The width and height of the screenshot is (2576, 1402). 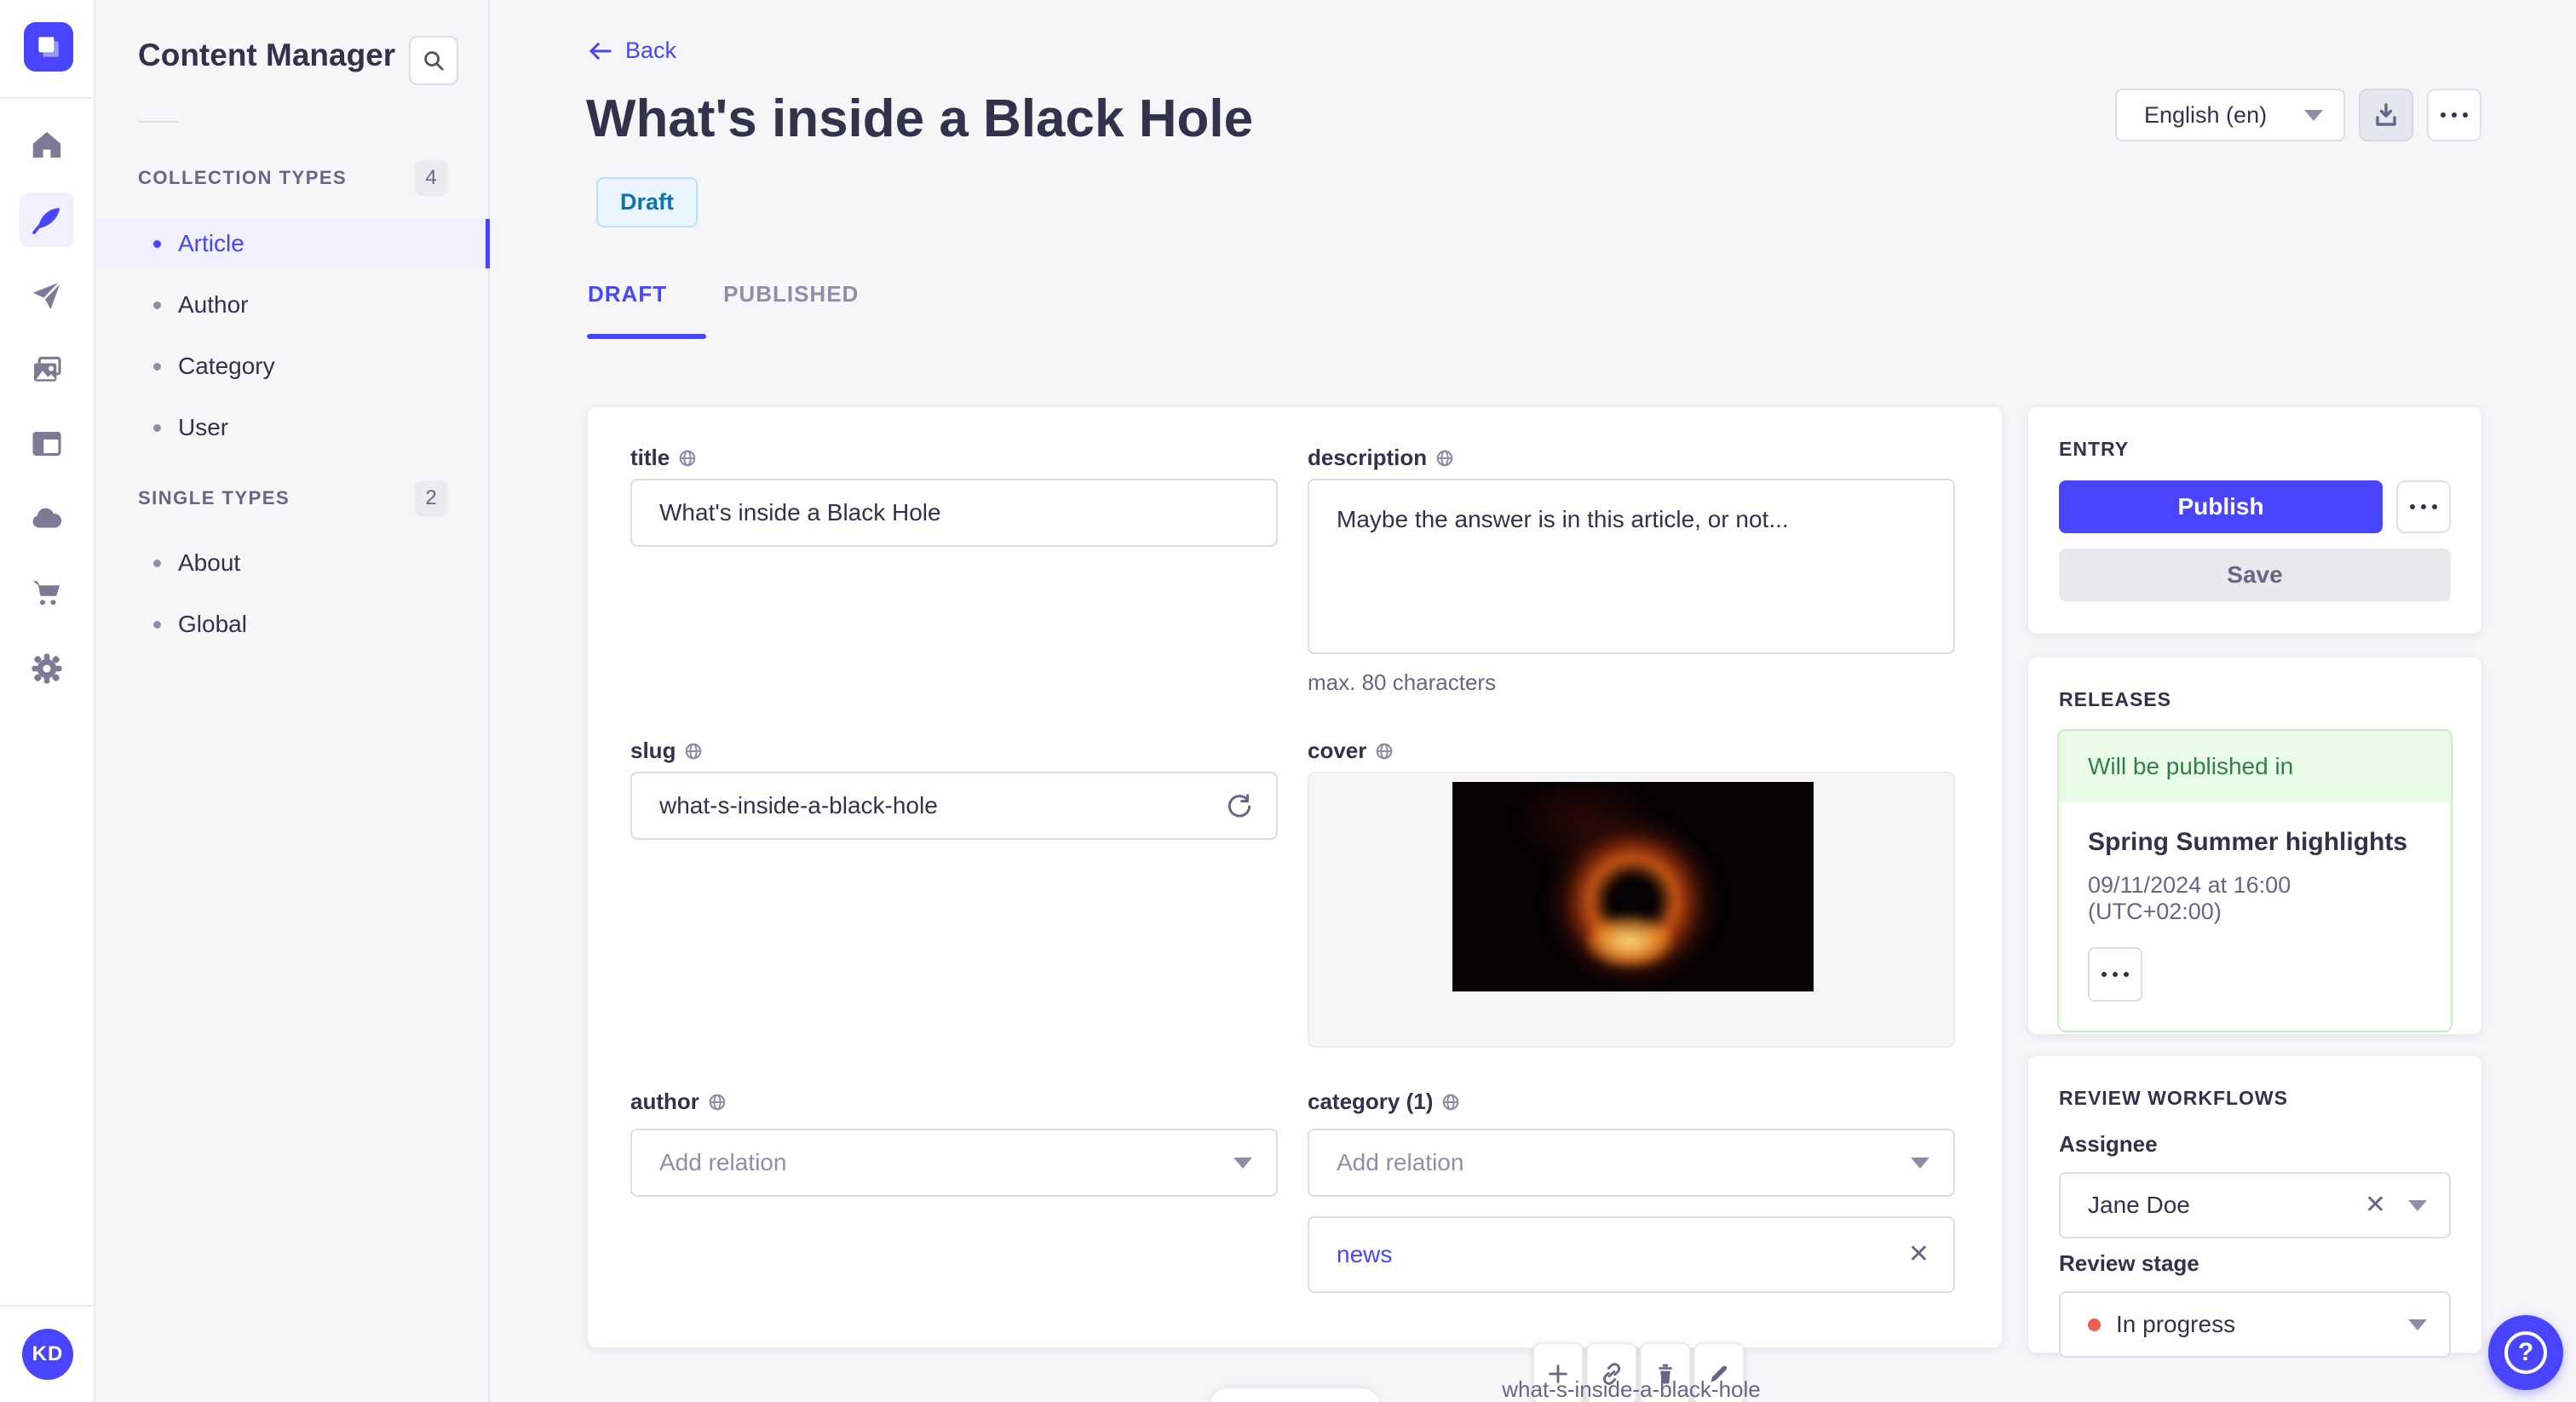 What do you see at coordinates (1371, 1101) in the screenshot?
I see `category-label-text: category (1)` at bounding box center [1371, 1101].